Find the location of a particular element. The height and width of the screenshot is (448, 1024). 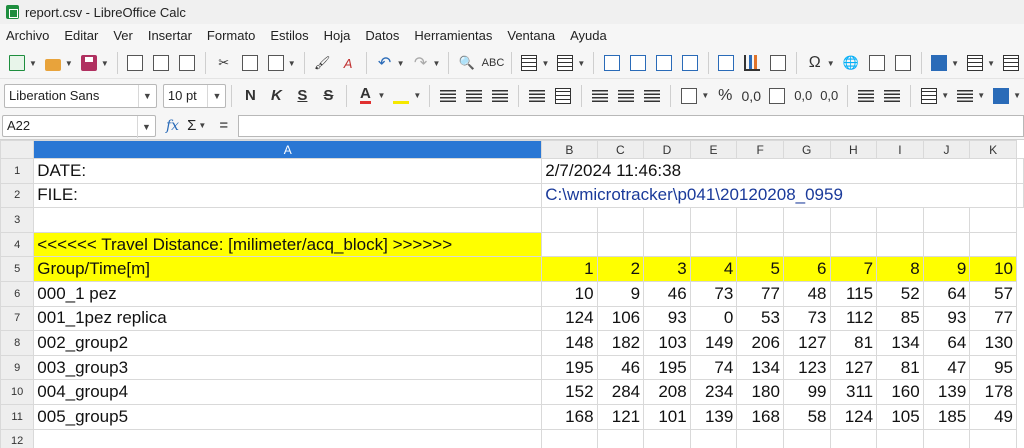

cell-value: 48 is located at coordinates (806, 293).